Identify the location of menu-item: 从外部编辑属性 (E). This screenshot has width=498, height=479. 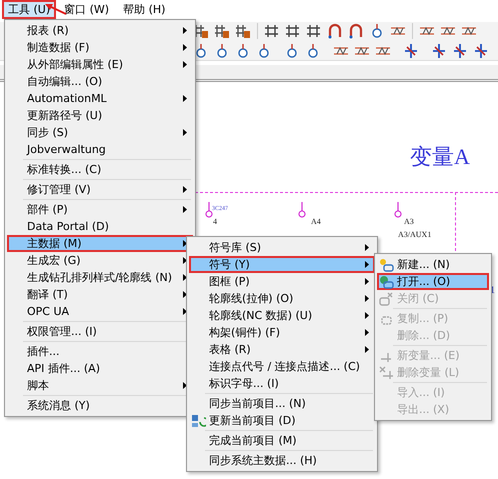
(100, 64).